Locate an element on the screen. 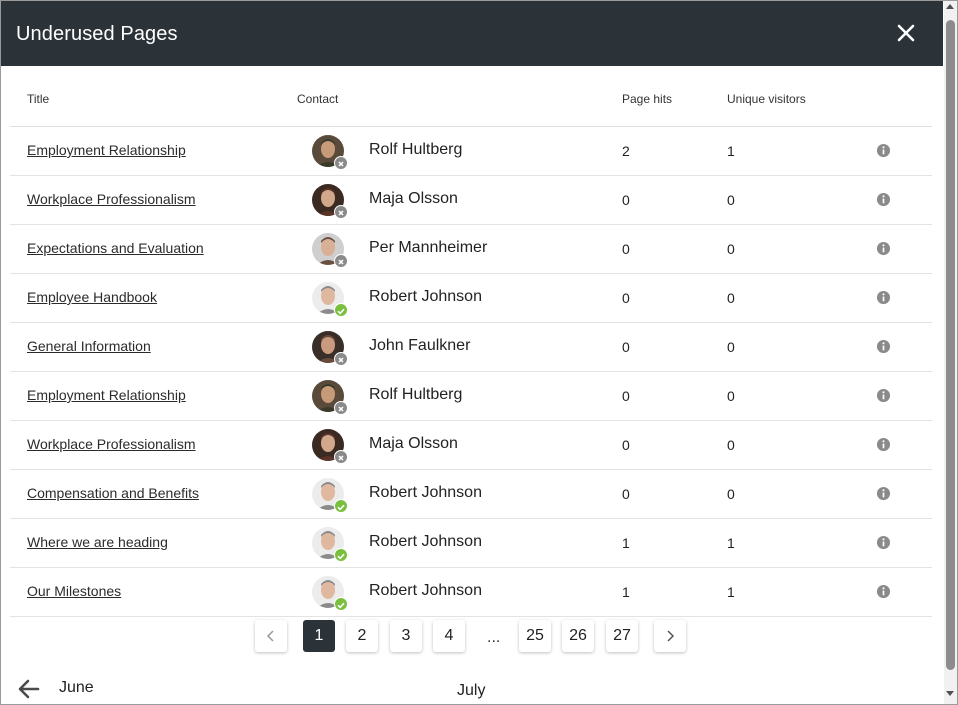 The image size is (958, 705). page-button-27: 27 is located at coordinates (622, 636).